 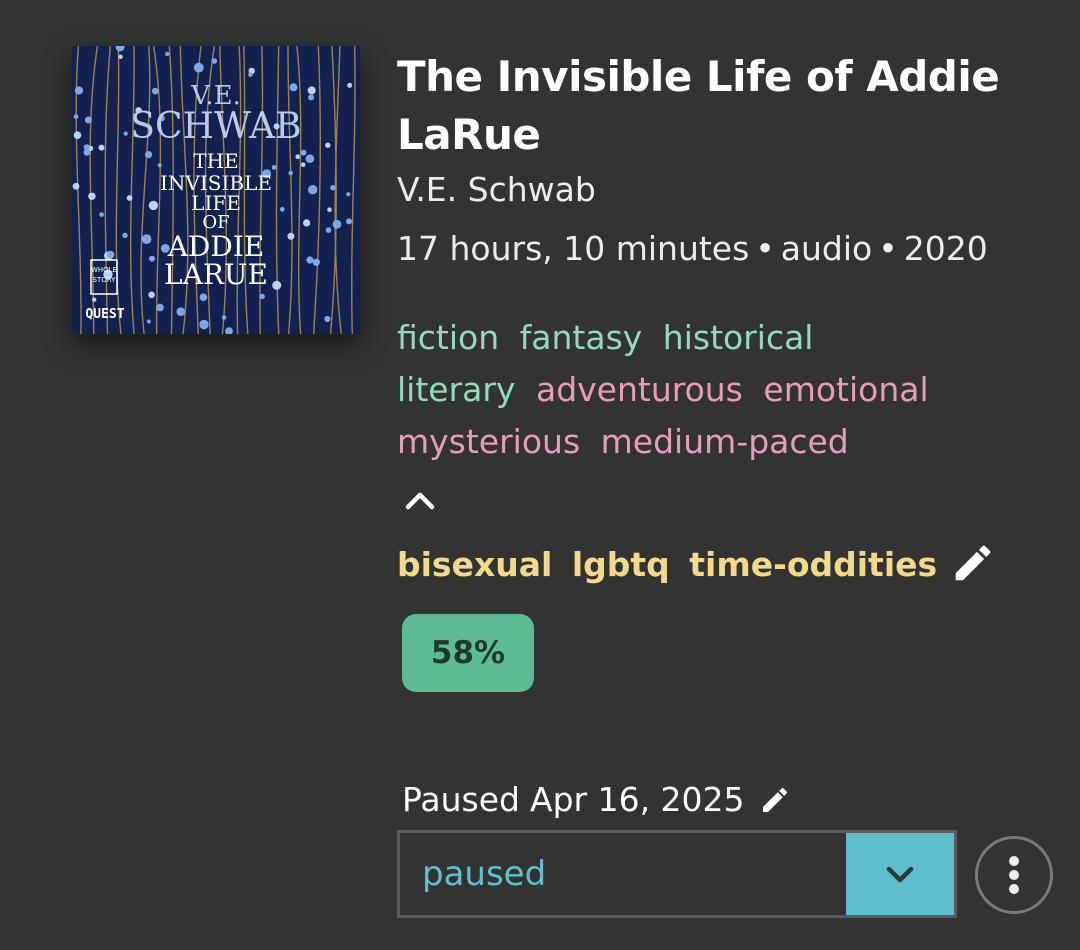 What do you see at coordinates (621, 564) in the screenshot?
I see `custom-tag-lgbtq: lgbtq` at bounding box center [621, 564].